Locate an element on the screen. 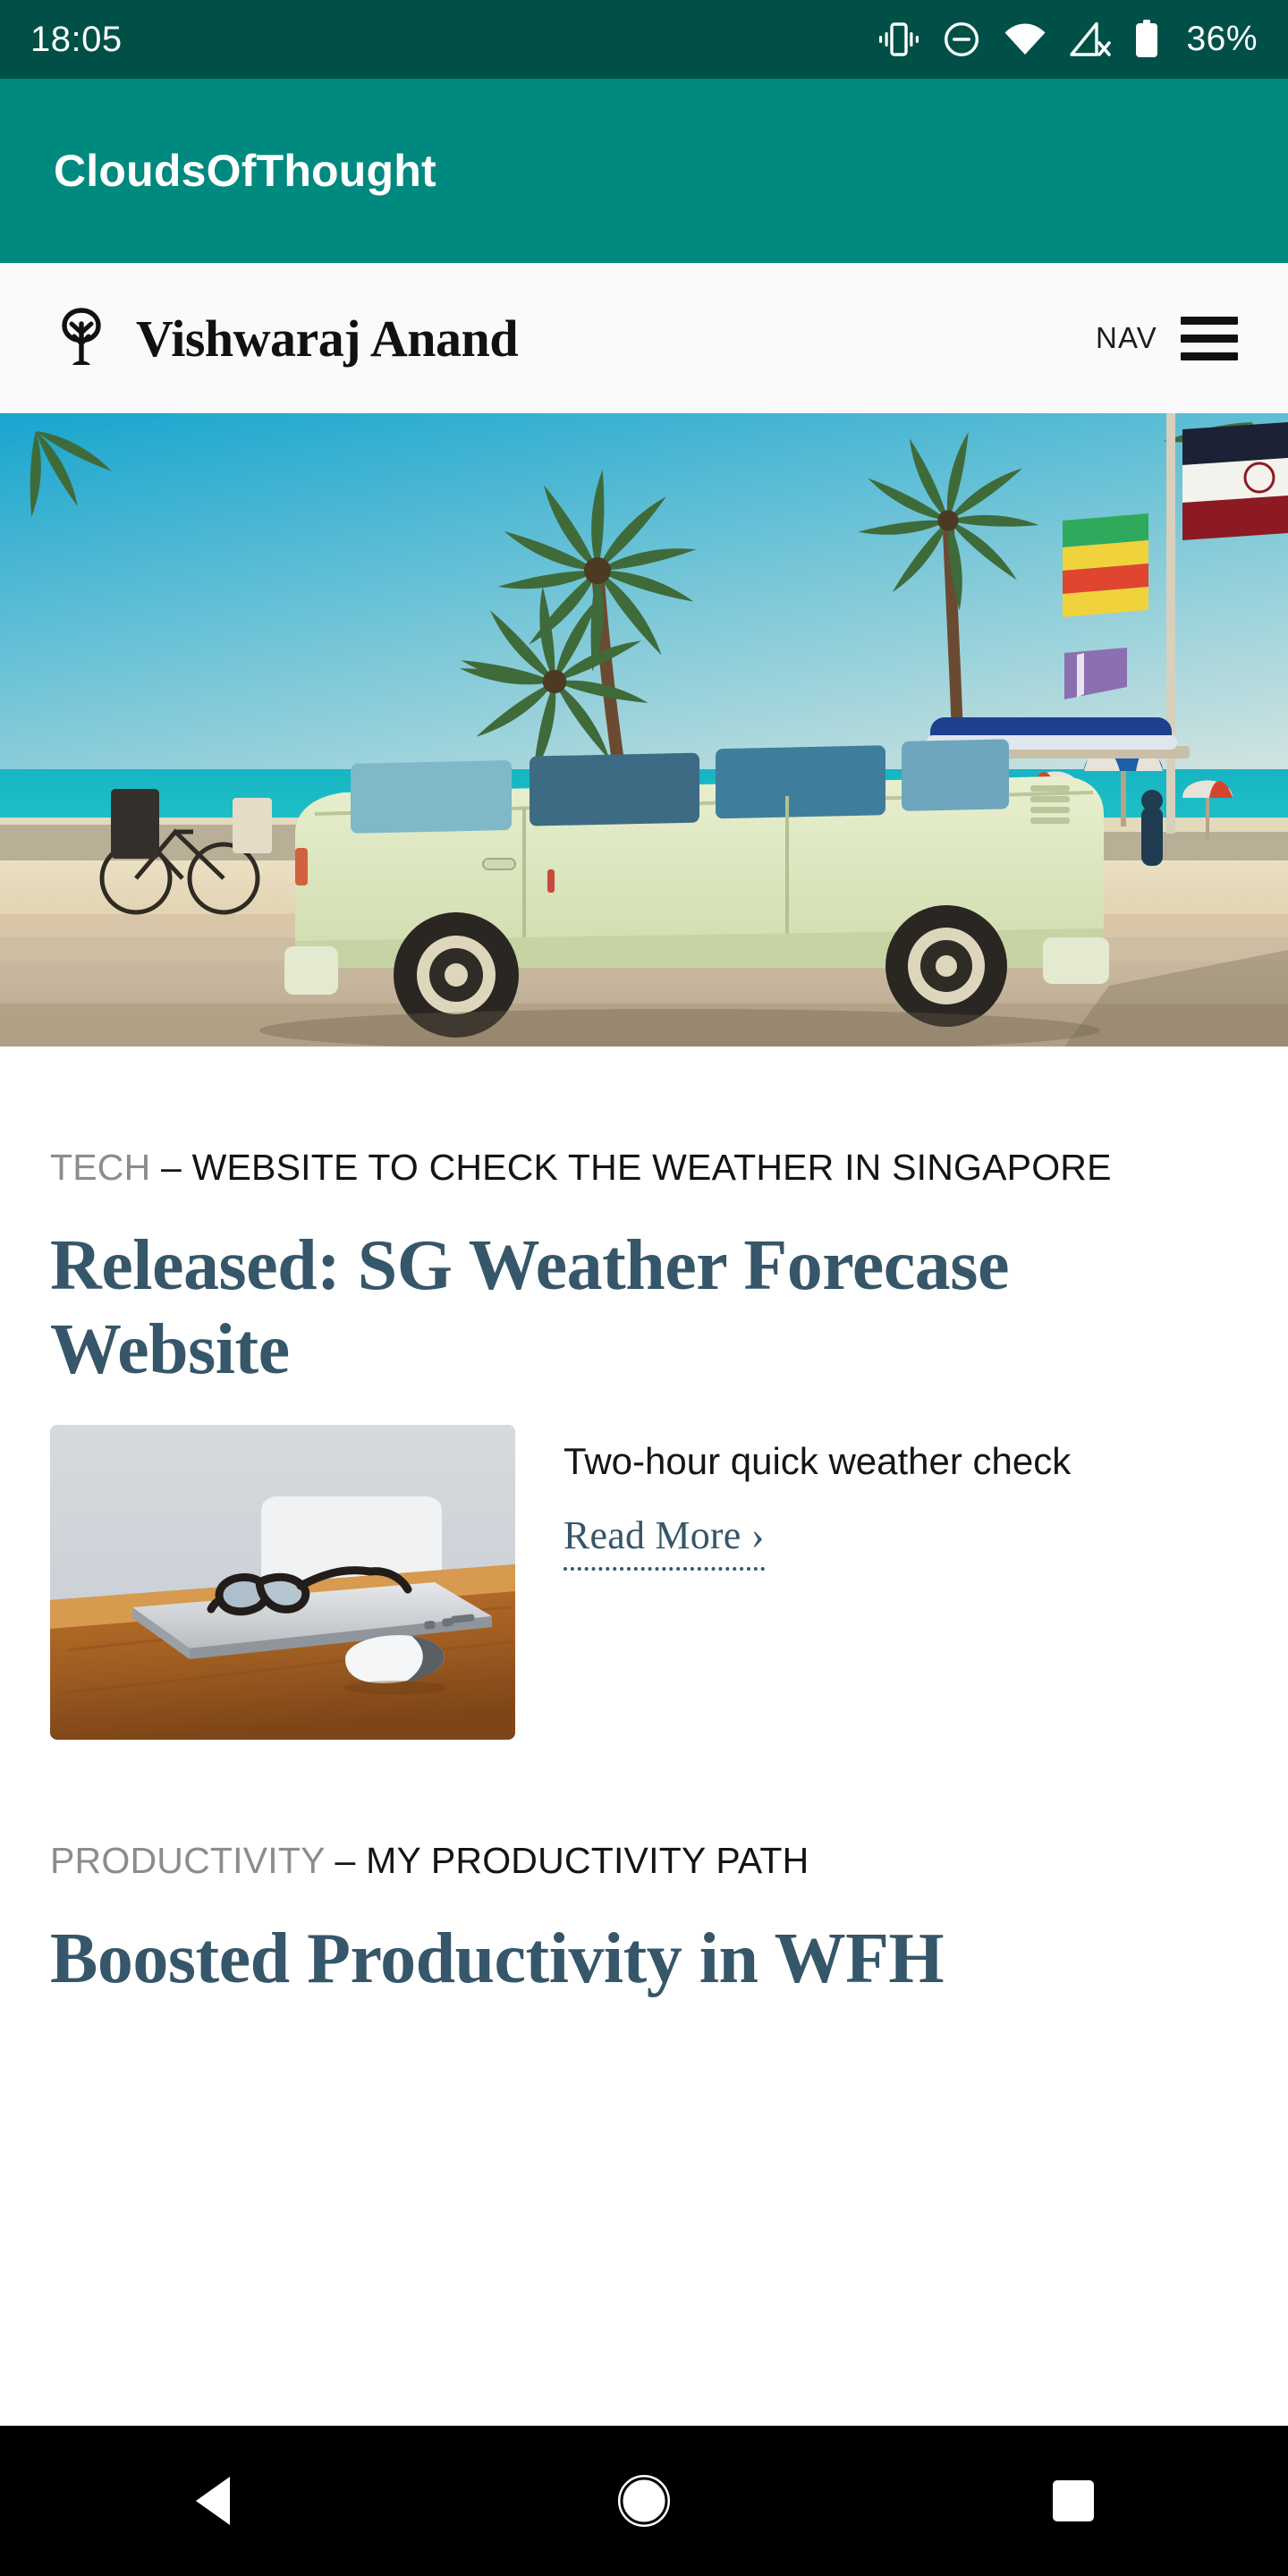 The height and width of the screenshot is (2576, 1288). read-more-link: Read More › is located at coordinates (664, 1542).